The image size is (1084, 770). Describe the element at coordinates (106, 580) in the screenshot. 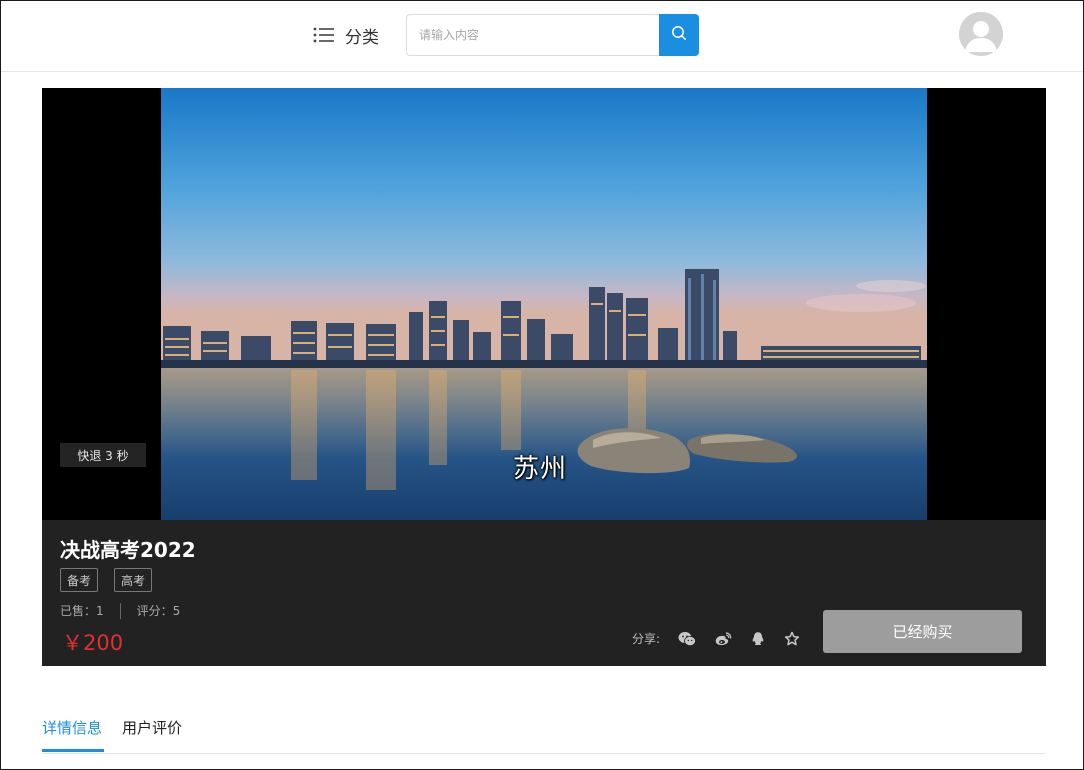

I see `course-tags: 备考 高考` at that location.